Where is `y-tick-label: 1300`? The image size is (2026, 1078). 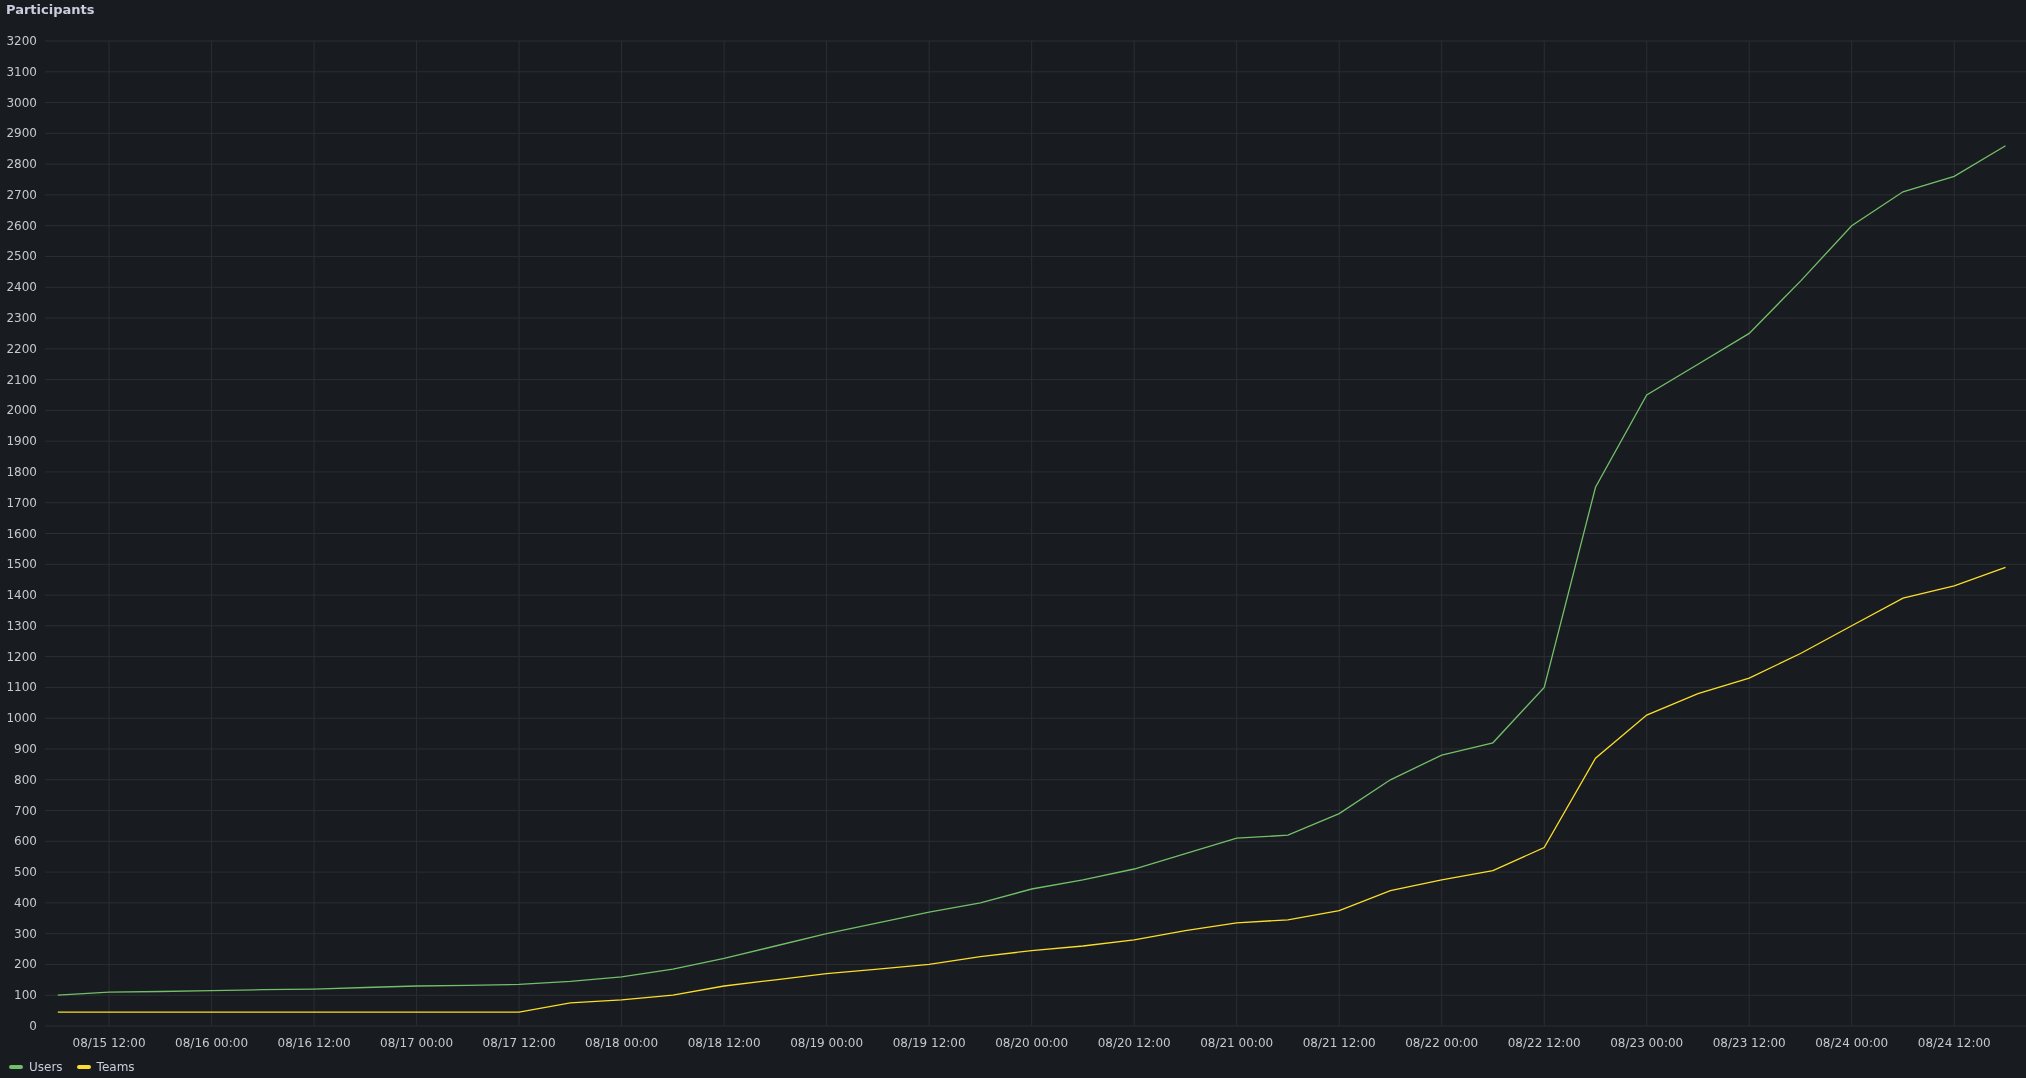 y-tick-label: 1300 is located at coordinates (21, 625).